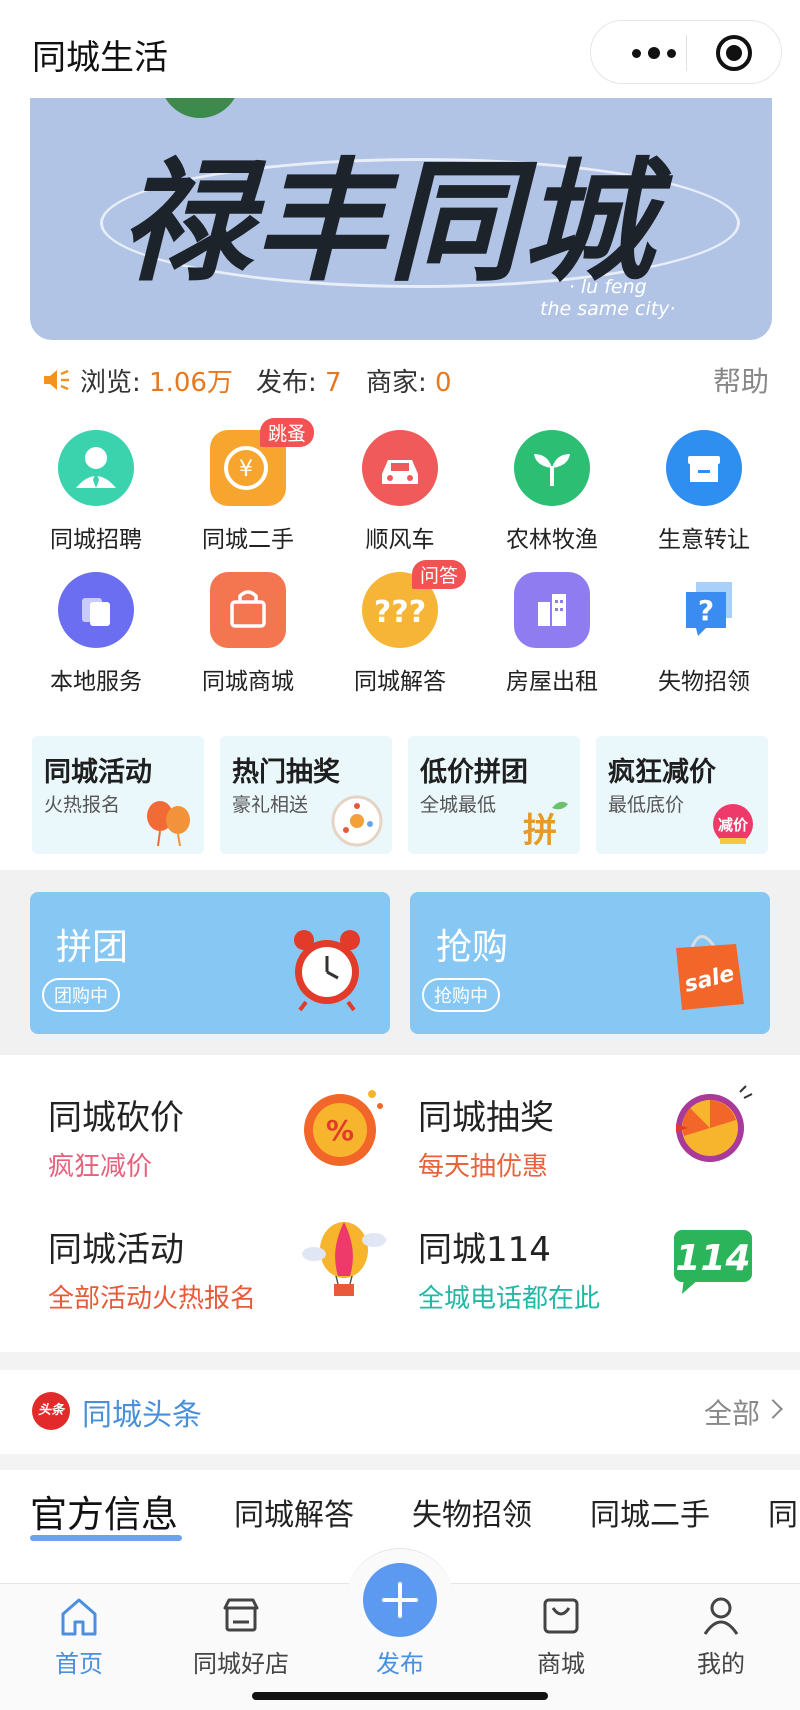 This screenshot has width=800, height=1710. I want to click on promo-discount: 疯狂减价 最低底价 减价, so click(682, 795).